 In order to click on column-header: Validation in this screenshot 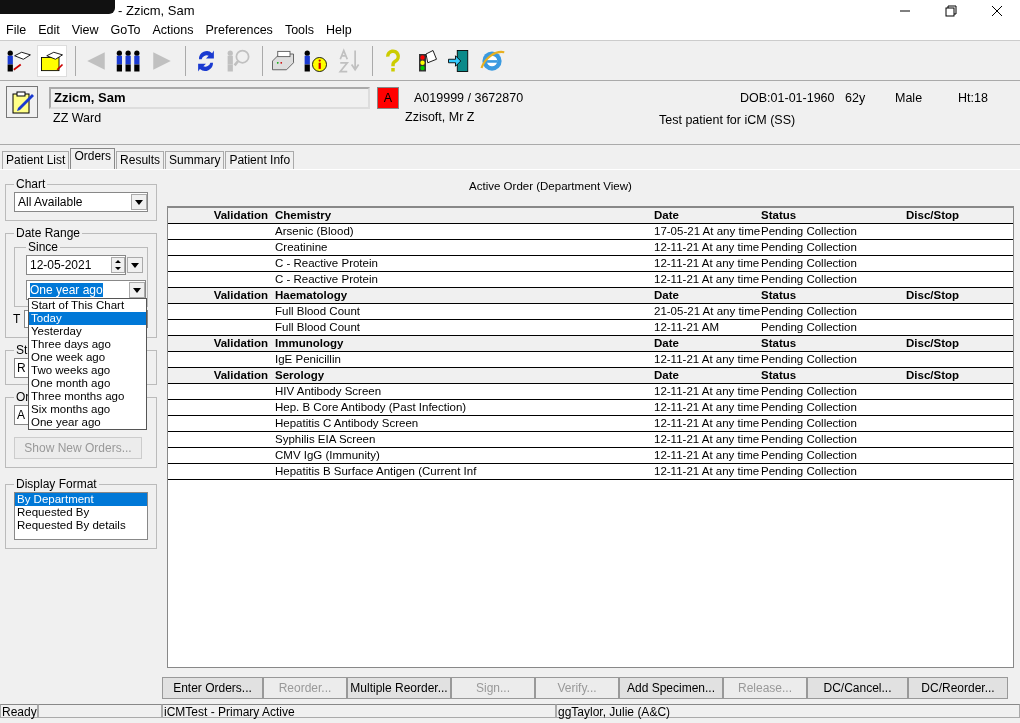, I will do `click(240, 295)`.